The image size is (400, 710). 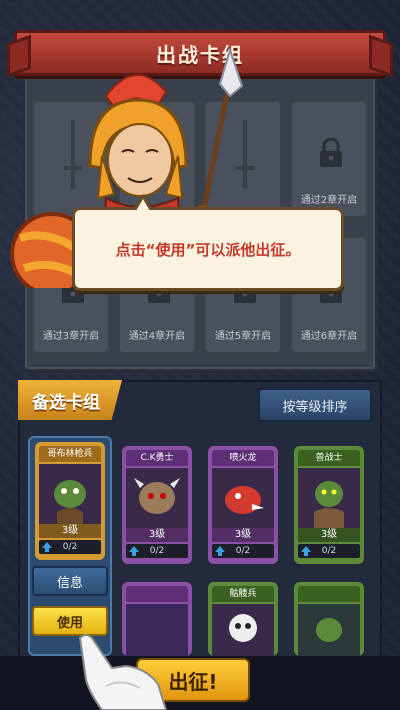 I want to click on reserve-deck-tab: 备选卡组, so click(x=70, y=400).